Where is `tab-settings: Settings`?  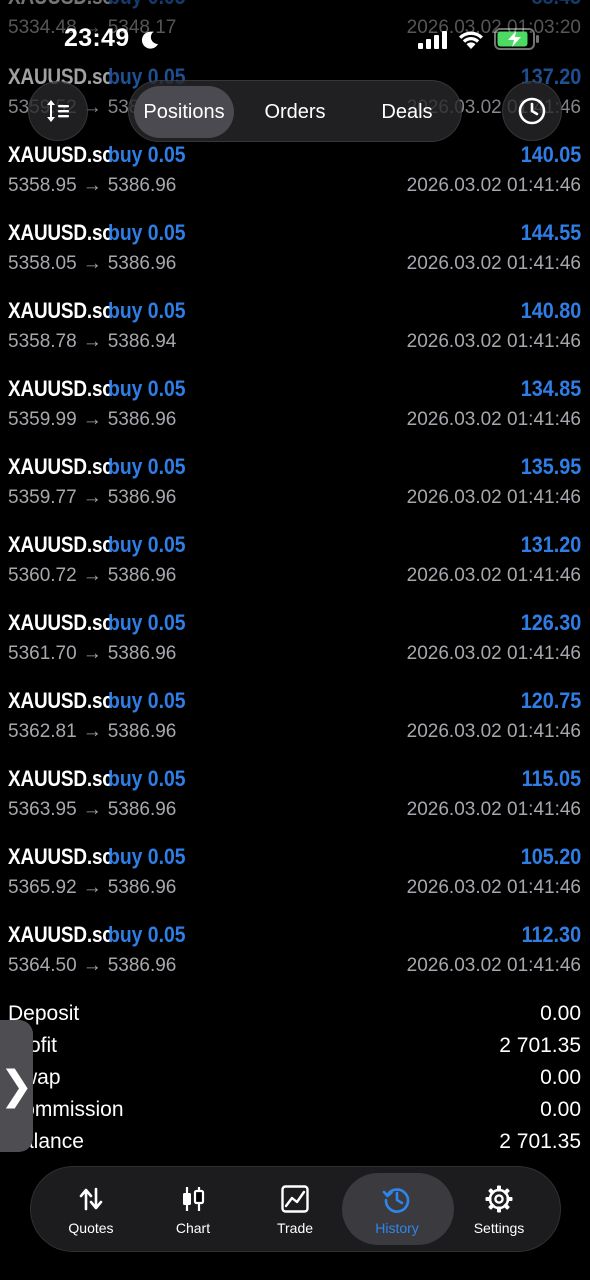 tab-settings: Settings is located at coordinates (499, 1209).